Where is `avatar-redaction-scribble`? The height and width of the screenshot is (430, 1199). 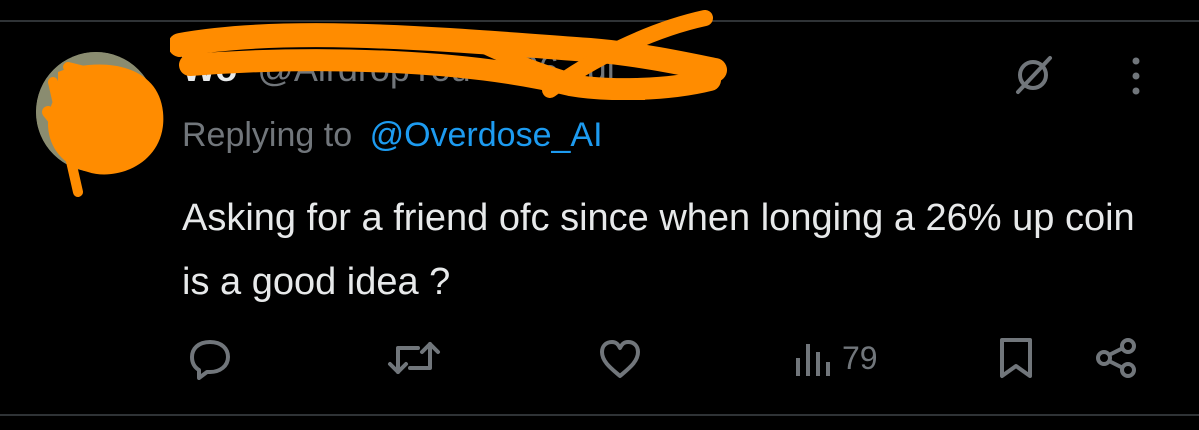
avatar-redaction-scribble is located at coordinates (103, 129).